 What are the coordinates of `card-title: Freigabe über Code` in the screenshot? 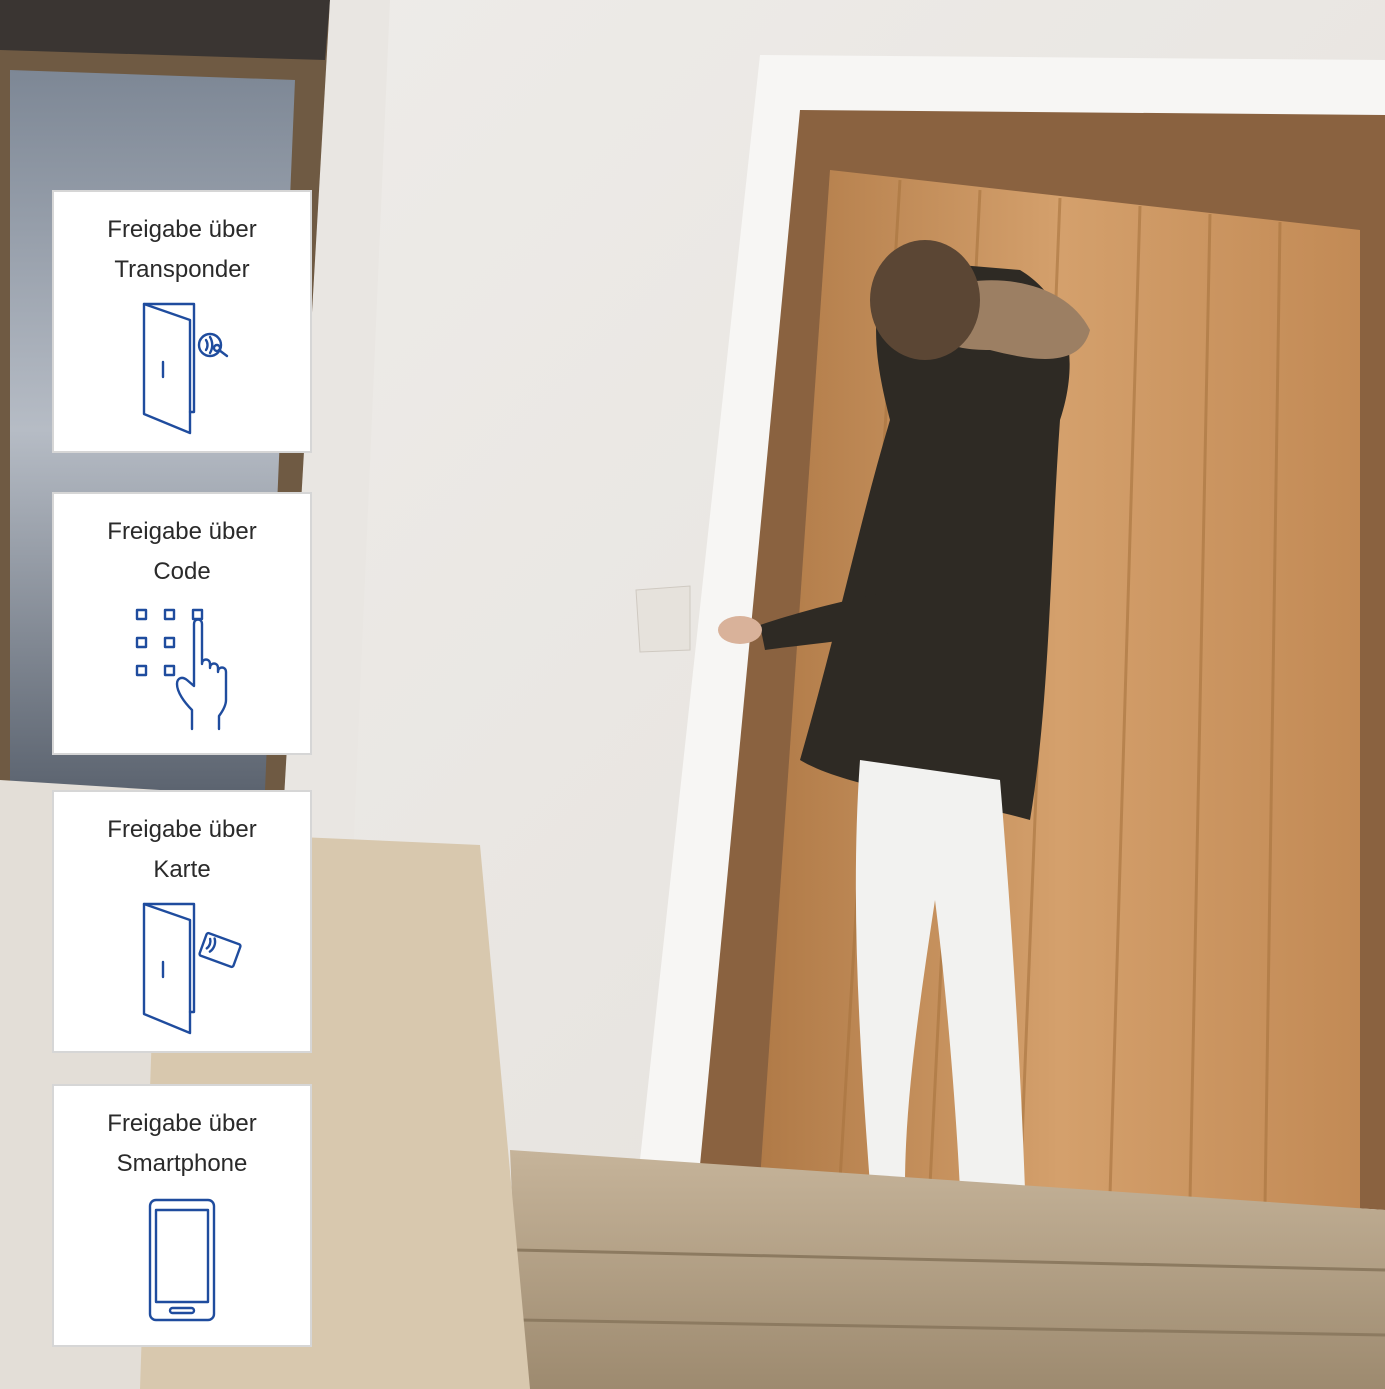 It's located at (182, 552).